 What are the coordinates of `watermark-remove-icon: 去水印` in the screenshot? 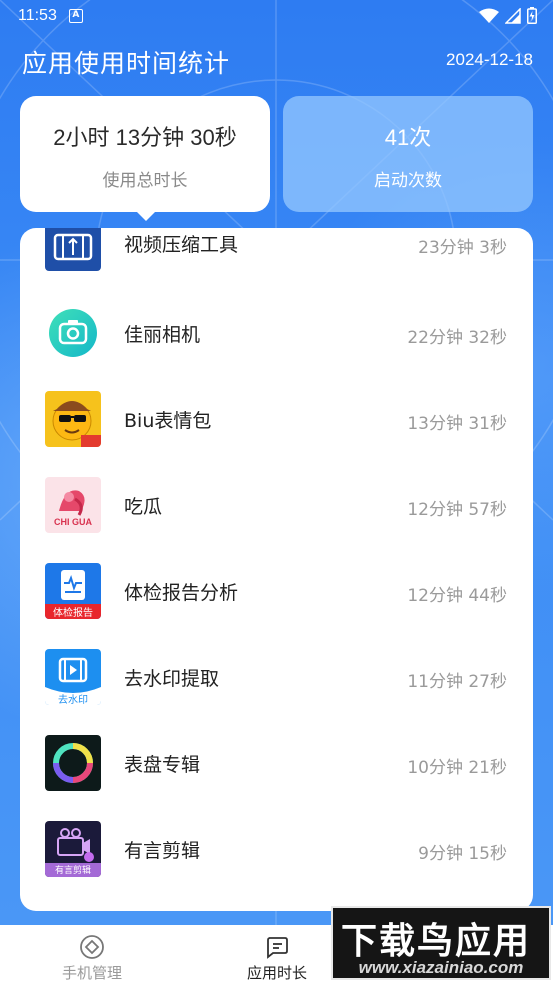 It's located at (73, 677).